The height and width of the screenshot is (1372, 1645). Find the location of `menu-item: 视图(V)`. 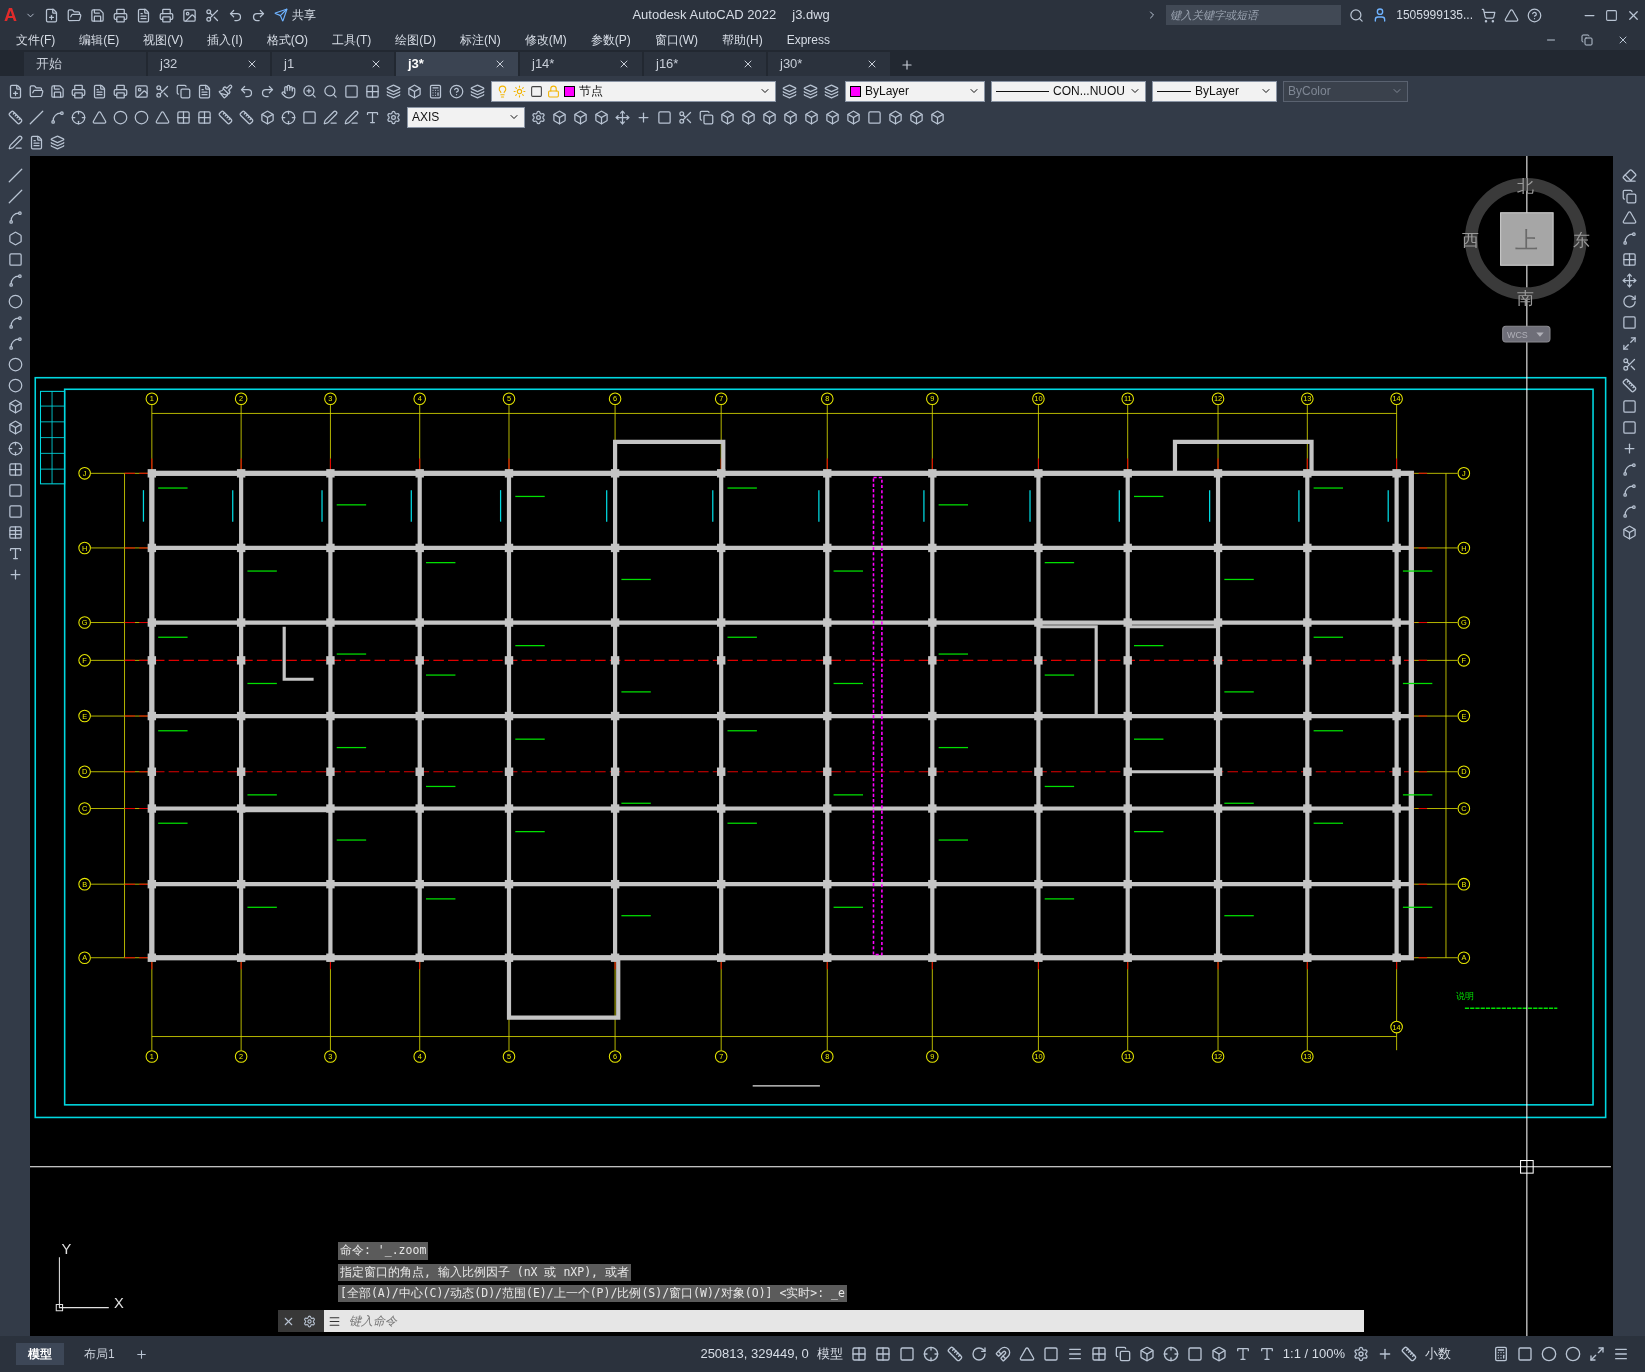

menu-item: 视图(V) is located at coordinates (163, 40).